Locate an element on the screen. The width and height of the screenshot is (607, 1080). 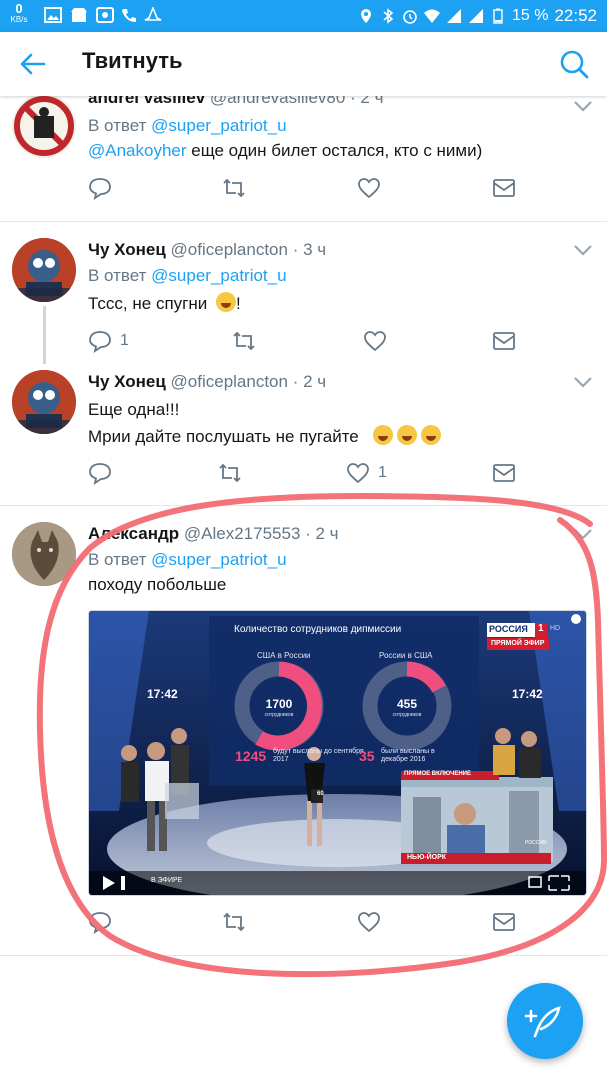
app-bar: Твитнуть is located at coordinates (303, 64).